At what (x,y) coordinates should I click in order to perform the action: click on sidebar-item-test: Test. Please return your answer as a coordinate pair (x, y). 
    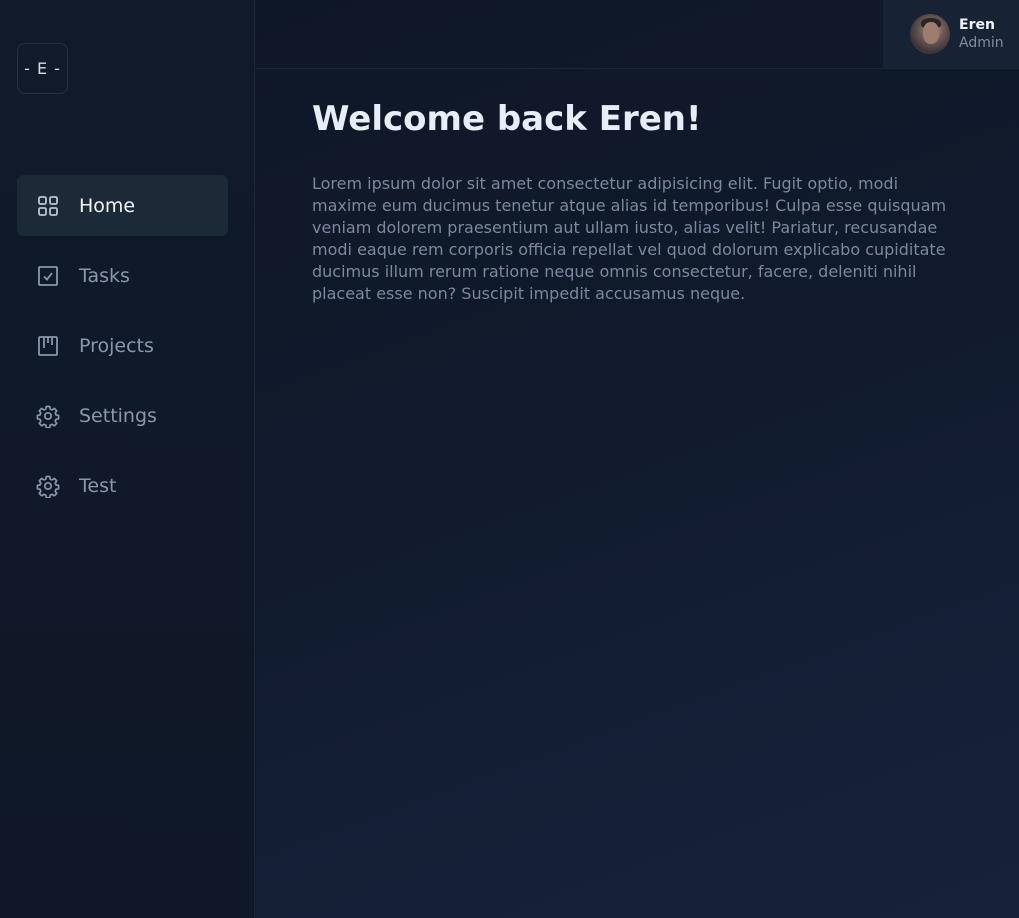
    Looking at the image, I should click on (122, 485).